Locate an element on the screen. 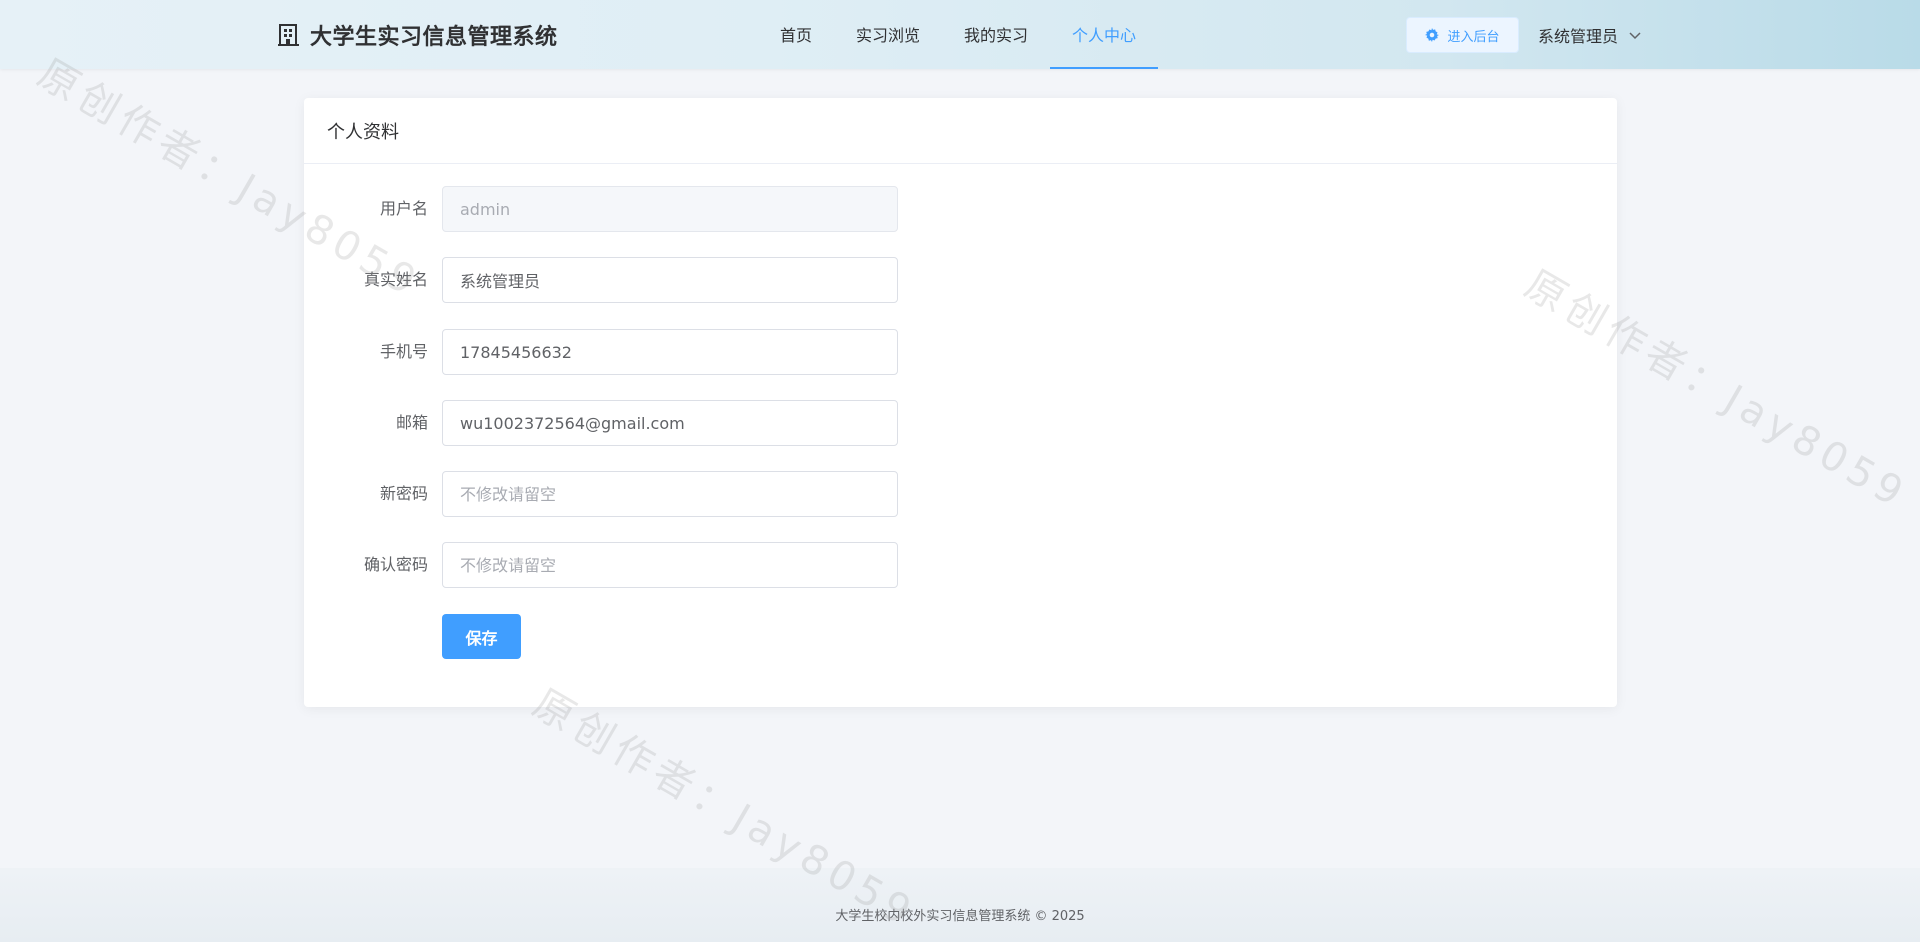 This screenshot has width=1920, height=942. enter-admin-label: 进入后台 is located at coordinates (1473, 37).